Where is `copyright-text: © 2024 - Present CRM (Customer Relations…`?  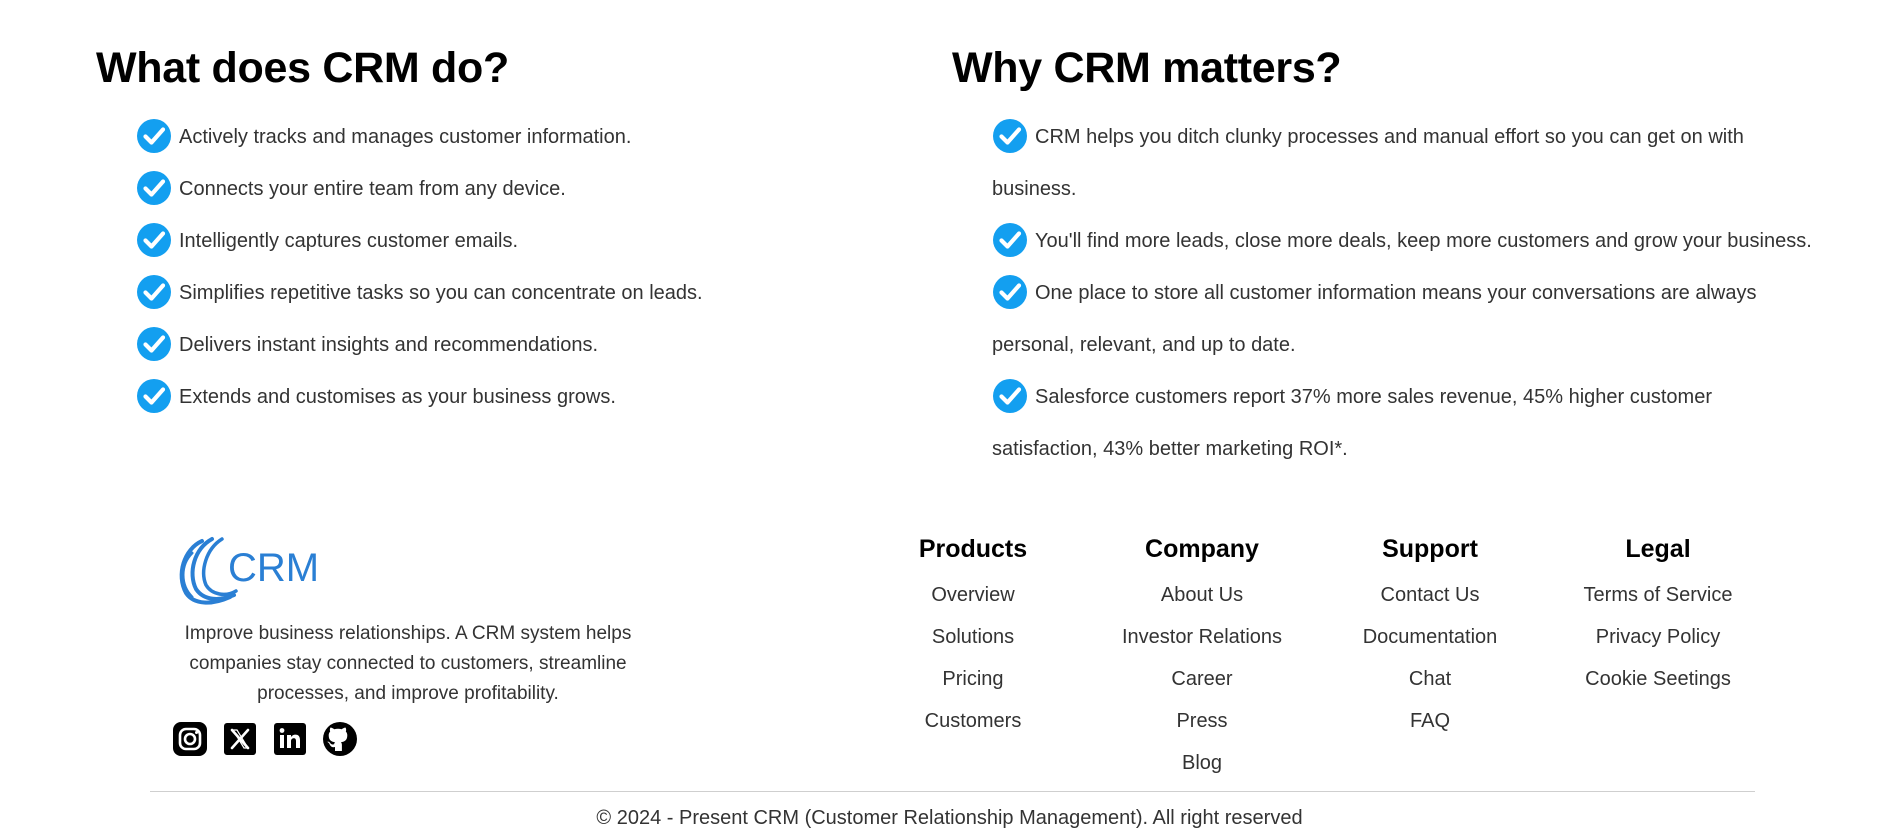
copyright-text: © 2024 - Present CRM (Customer Relations… is located at coordinates (949, 818).